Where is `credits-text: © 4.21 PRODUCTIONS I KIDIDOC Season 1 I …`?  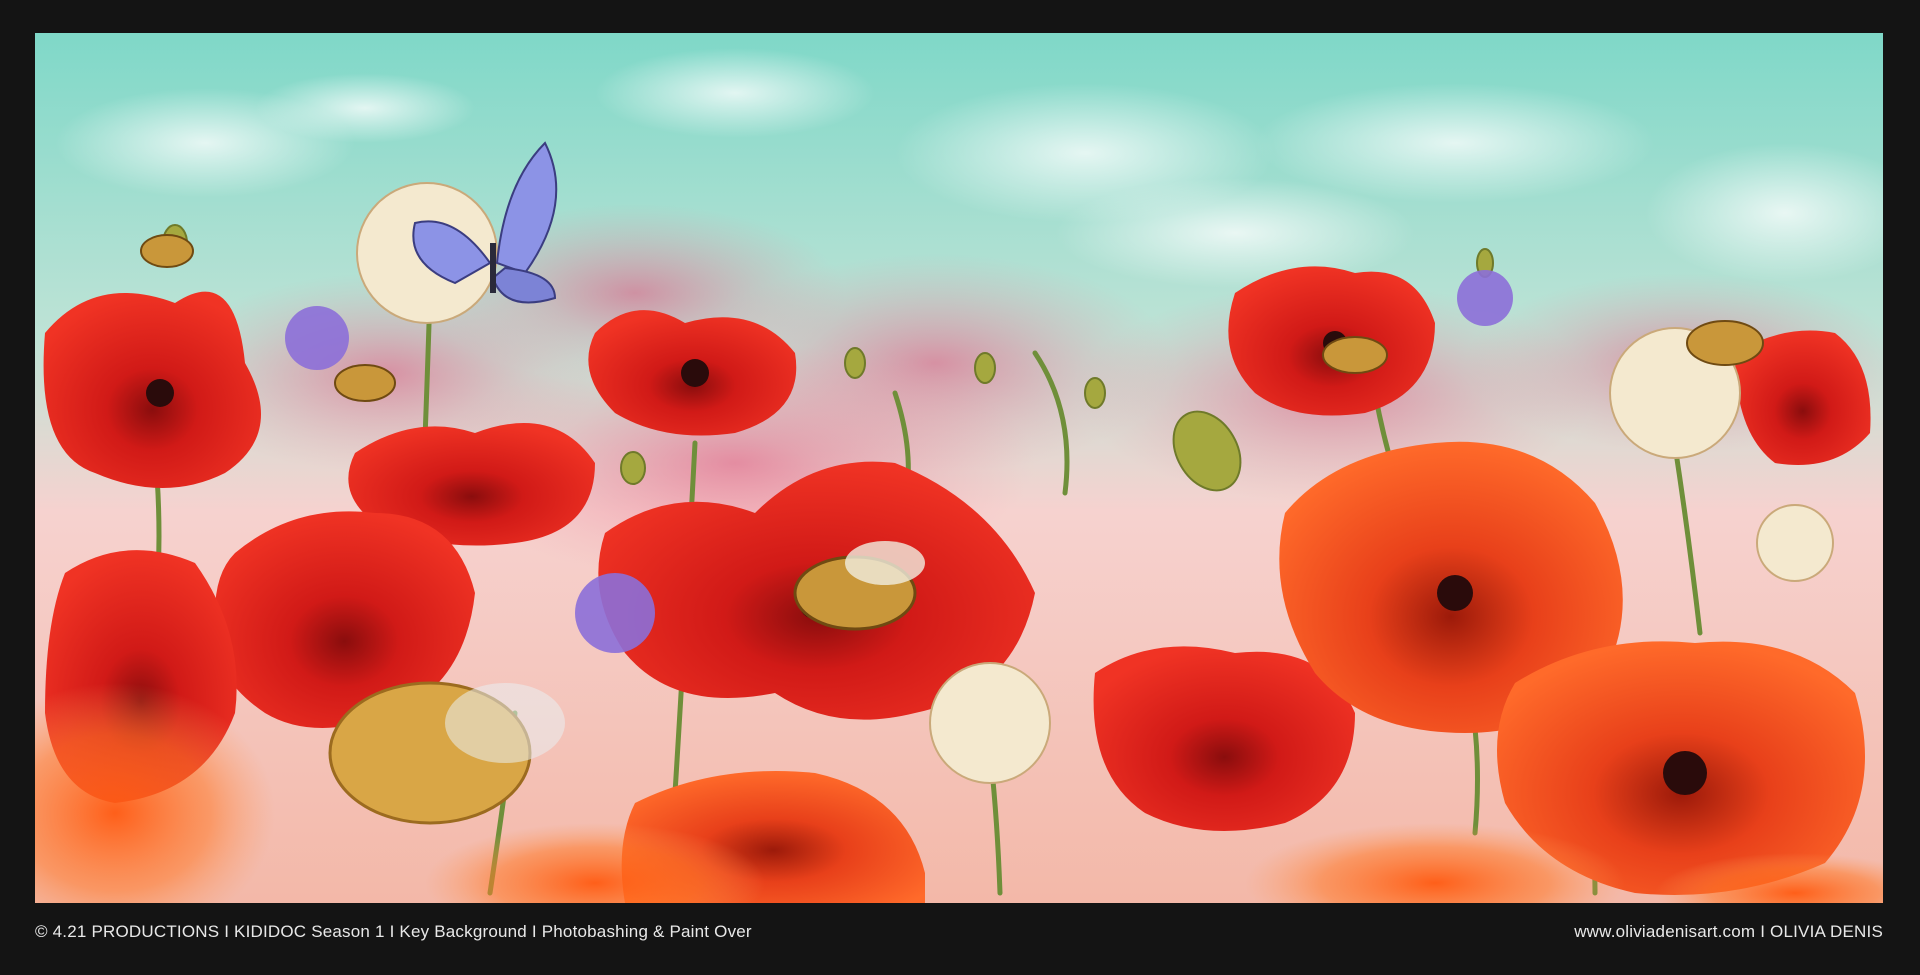 credits-text: © 4.21 PRODUCTIONS I KIDIDOC Season 1 I … is located at coordinates (393, 931).